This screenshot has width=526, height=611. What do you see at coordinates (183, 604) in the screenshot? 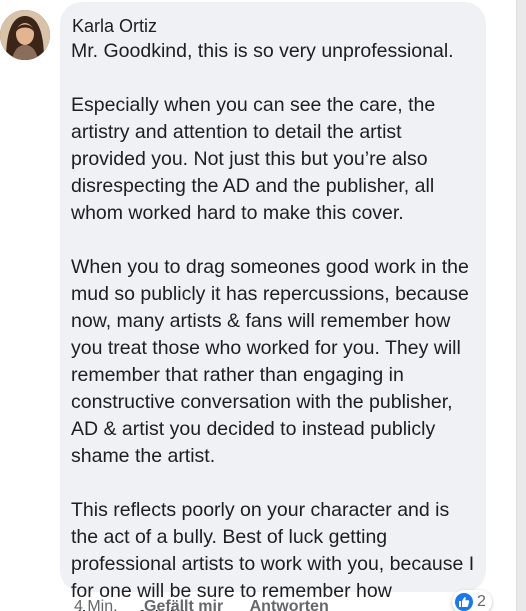
I see `like-button: Gefällt mir` at bounding box center [183, 604].